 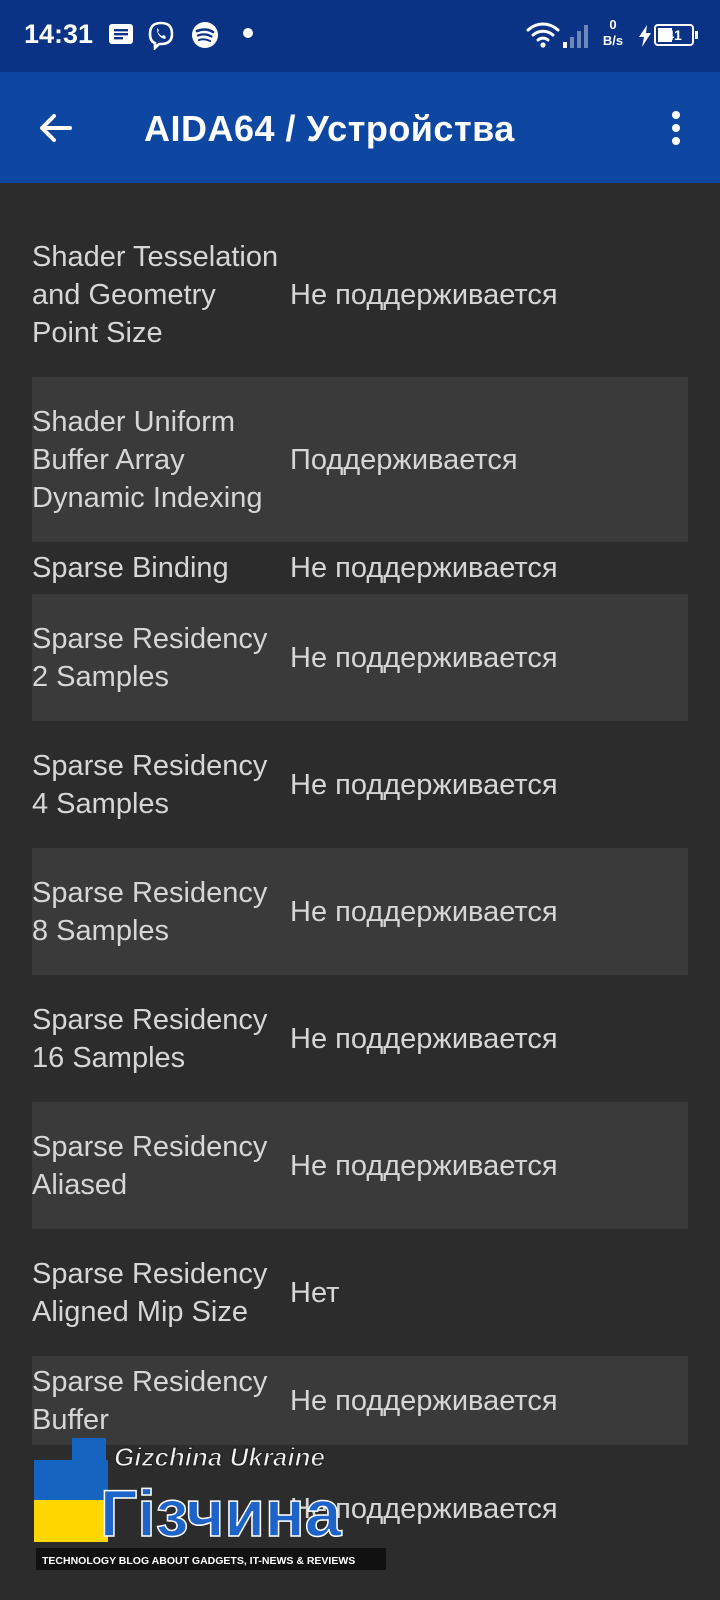 What do you see at coordinates (613, 24) in the screenshot?
I see `net-speed-value: 0` at bounding box center [613, 24].